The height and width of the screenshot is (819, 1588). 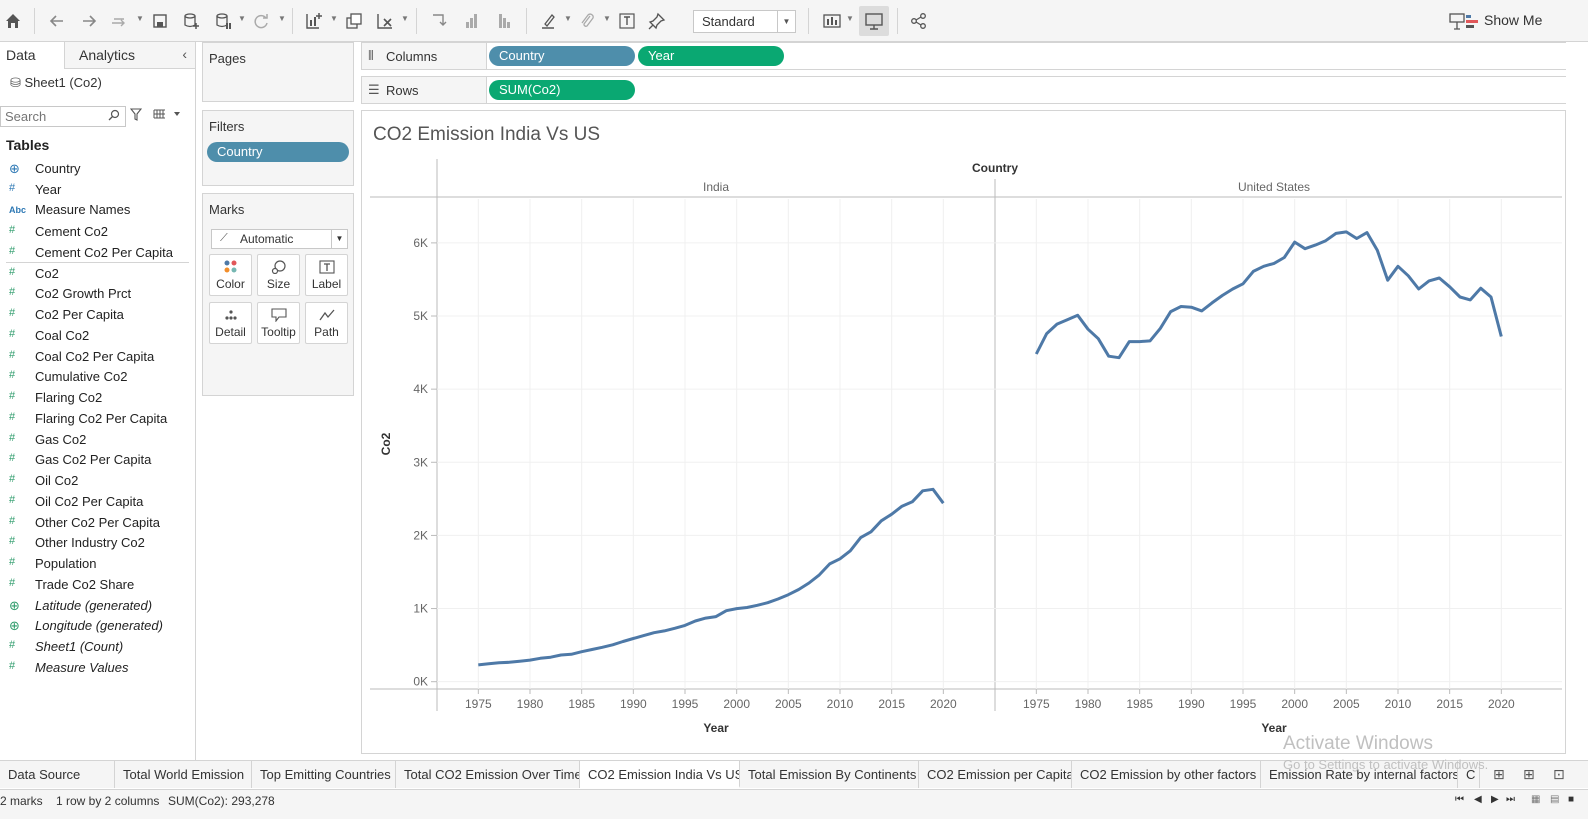 I want to click on field-item: # Flaring Co2, so click(x=95, y=399).